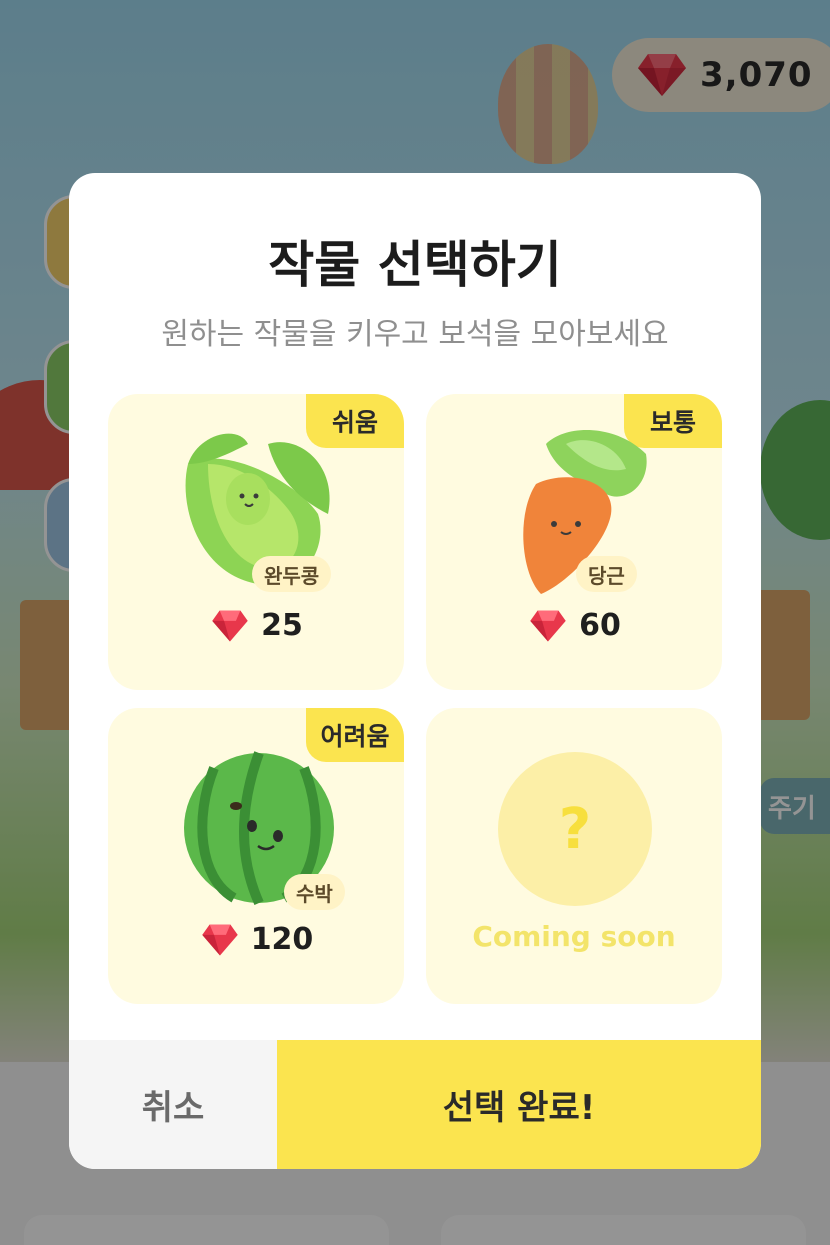 This screenshot has height=1245, width=830. Describe the element at coordinates (600, 625) in the screenshot. I see `crop-price-value: 60` at that location.